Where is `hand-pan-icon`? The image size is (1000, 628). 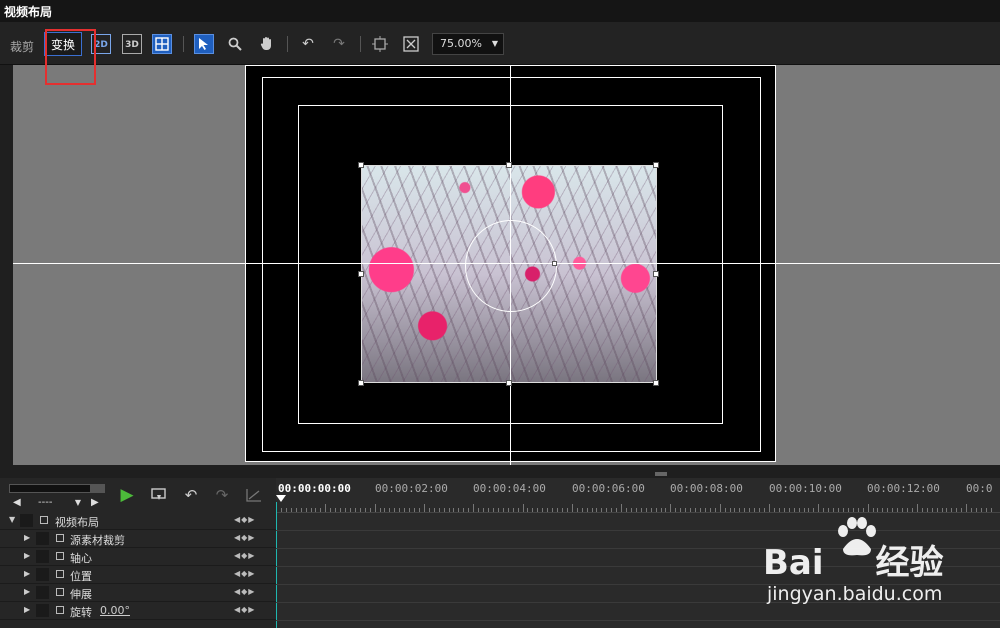 hand-pan-icon is located at coordinates (267, 44).